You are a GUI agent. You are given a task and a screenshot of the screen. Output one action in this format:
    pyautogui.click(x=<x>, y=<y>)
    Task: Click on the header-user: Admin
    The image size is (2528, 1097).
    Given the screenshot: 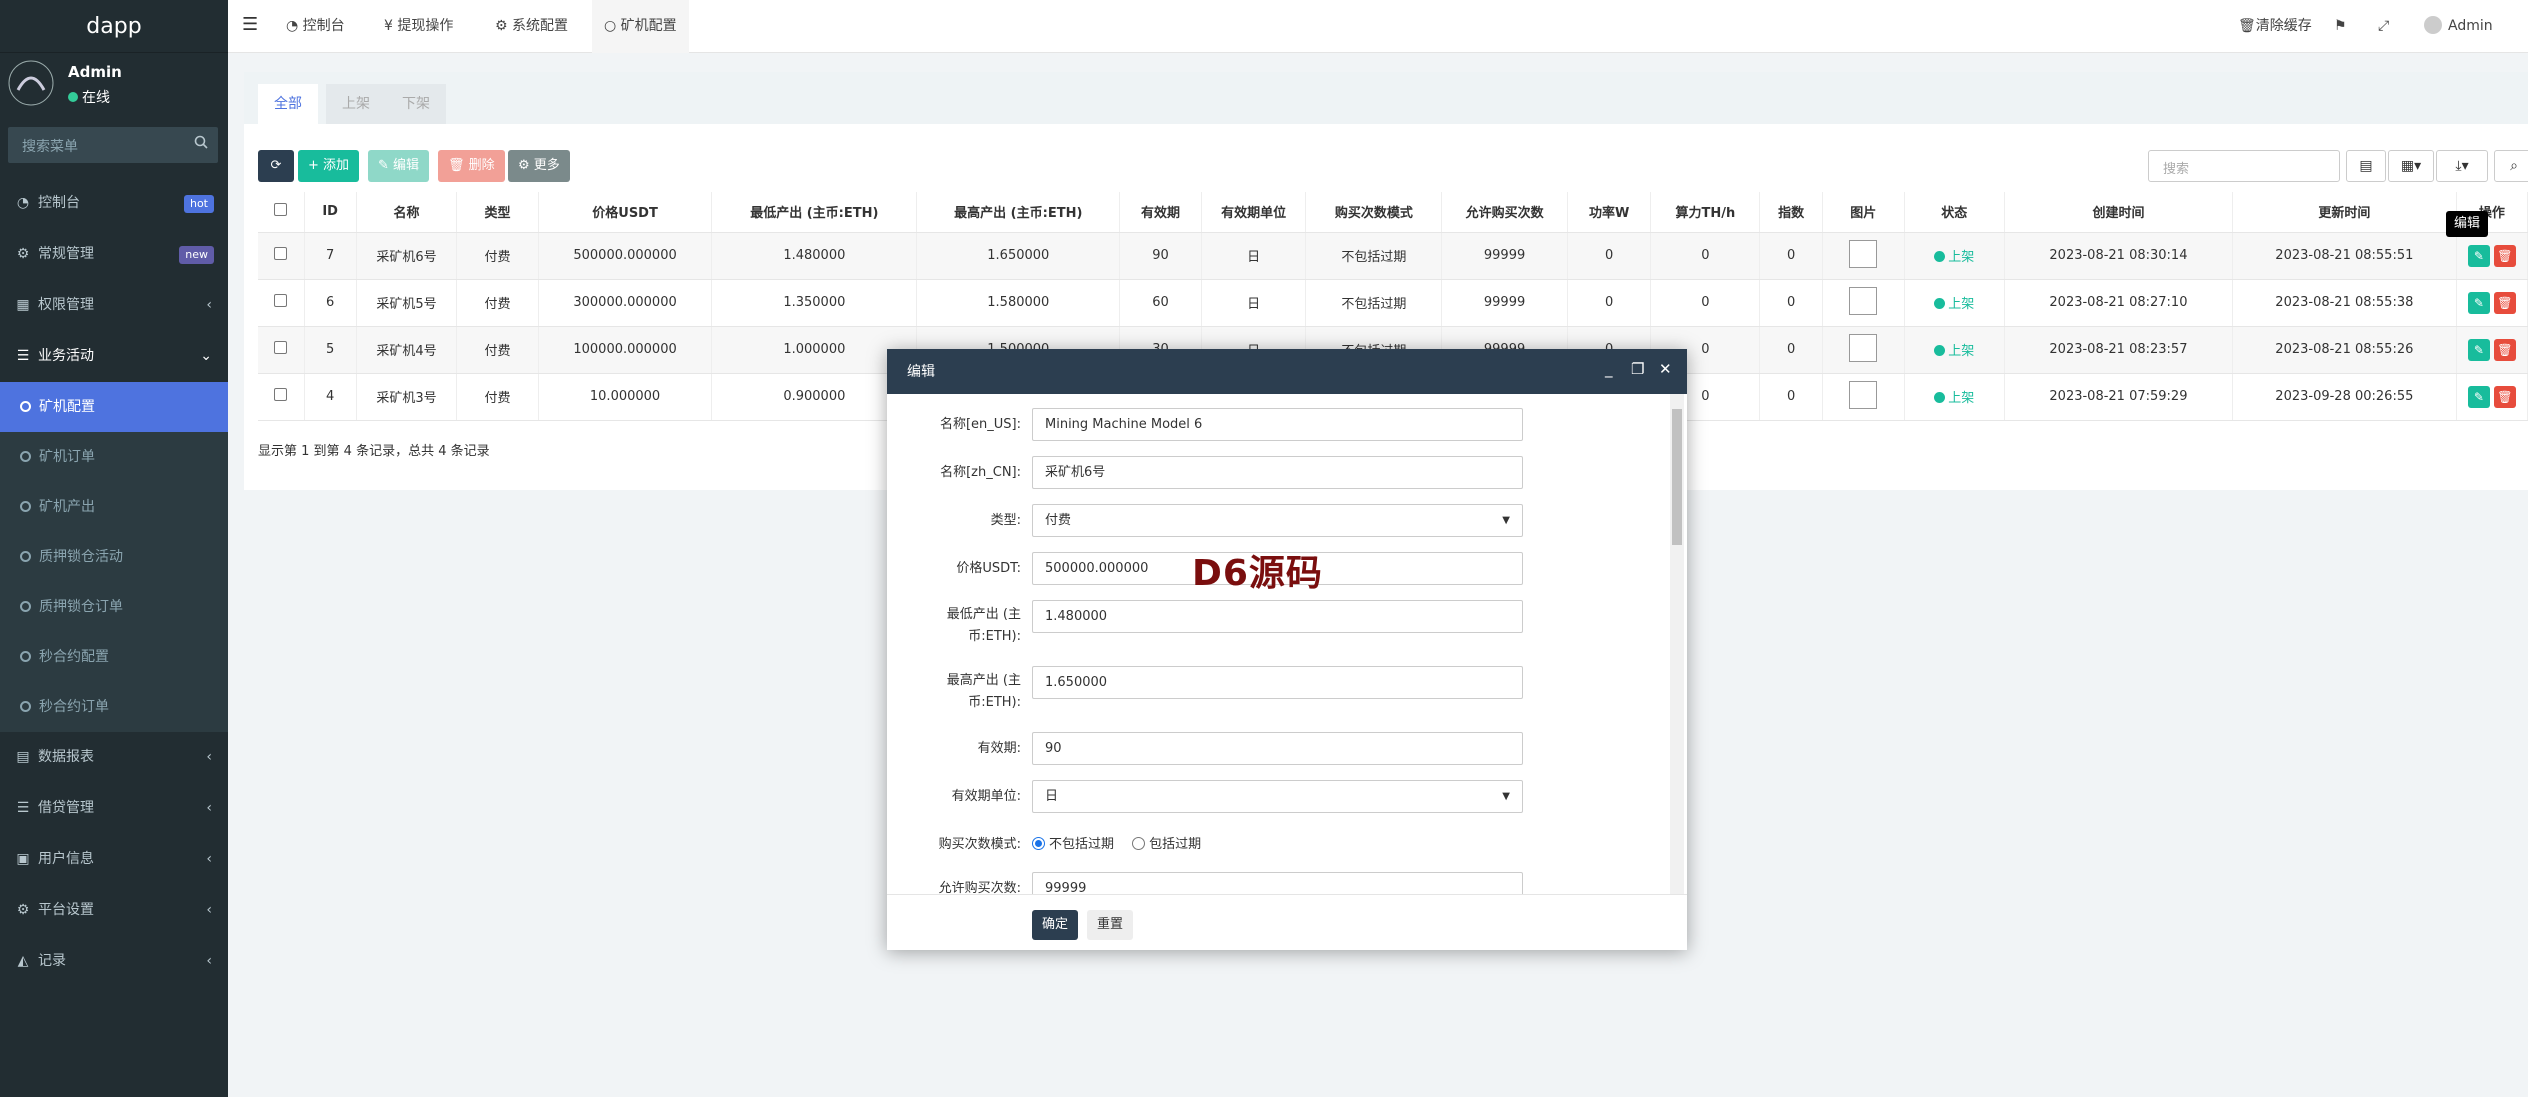 What is the action you would take?
    pyautogui.click(x=2458, y=26)
    